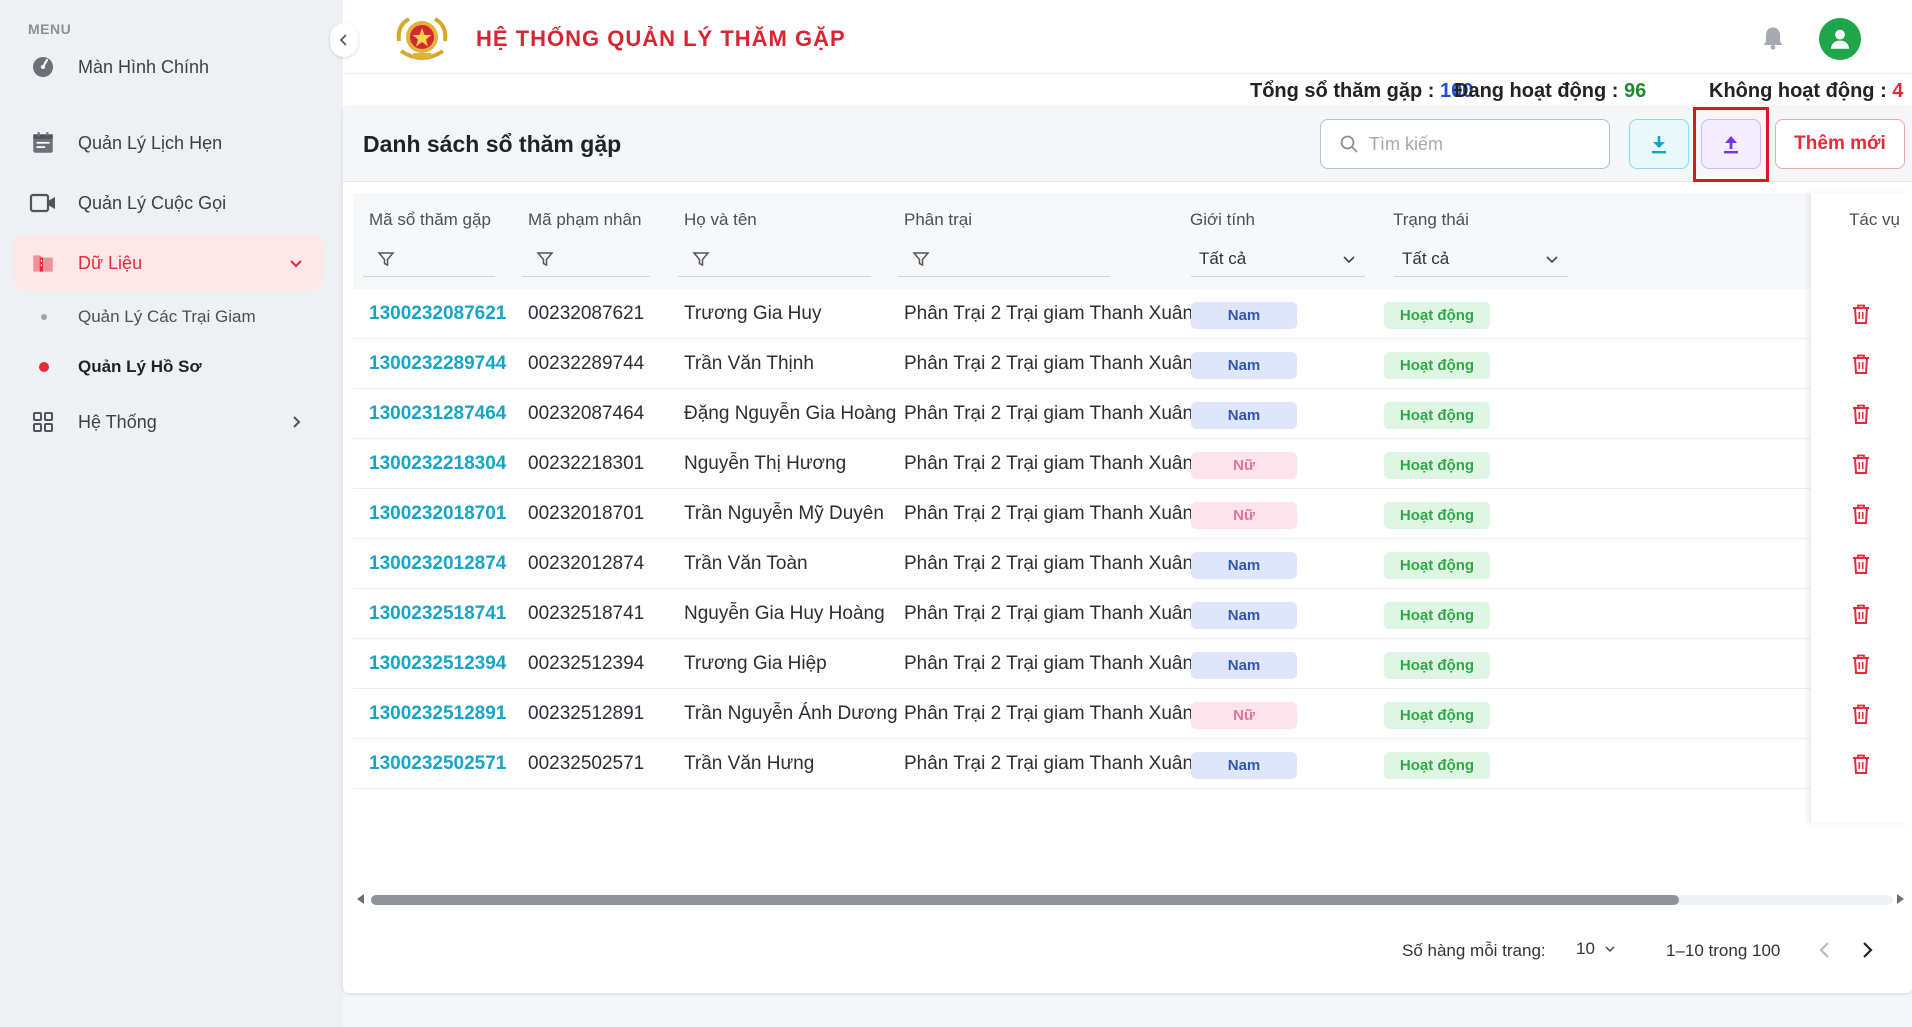 The height and width of the screenshot is (1027, 1912). What do you see at coordinates (437, 364) in the screenshot?
I see `cell-record-code: 1300232289744` at bounding box center [437, 364].